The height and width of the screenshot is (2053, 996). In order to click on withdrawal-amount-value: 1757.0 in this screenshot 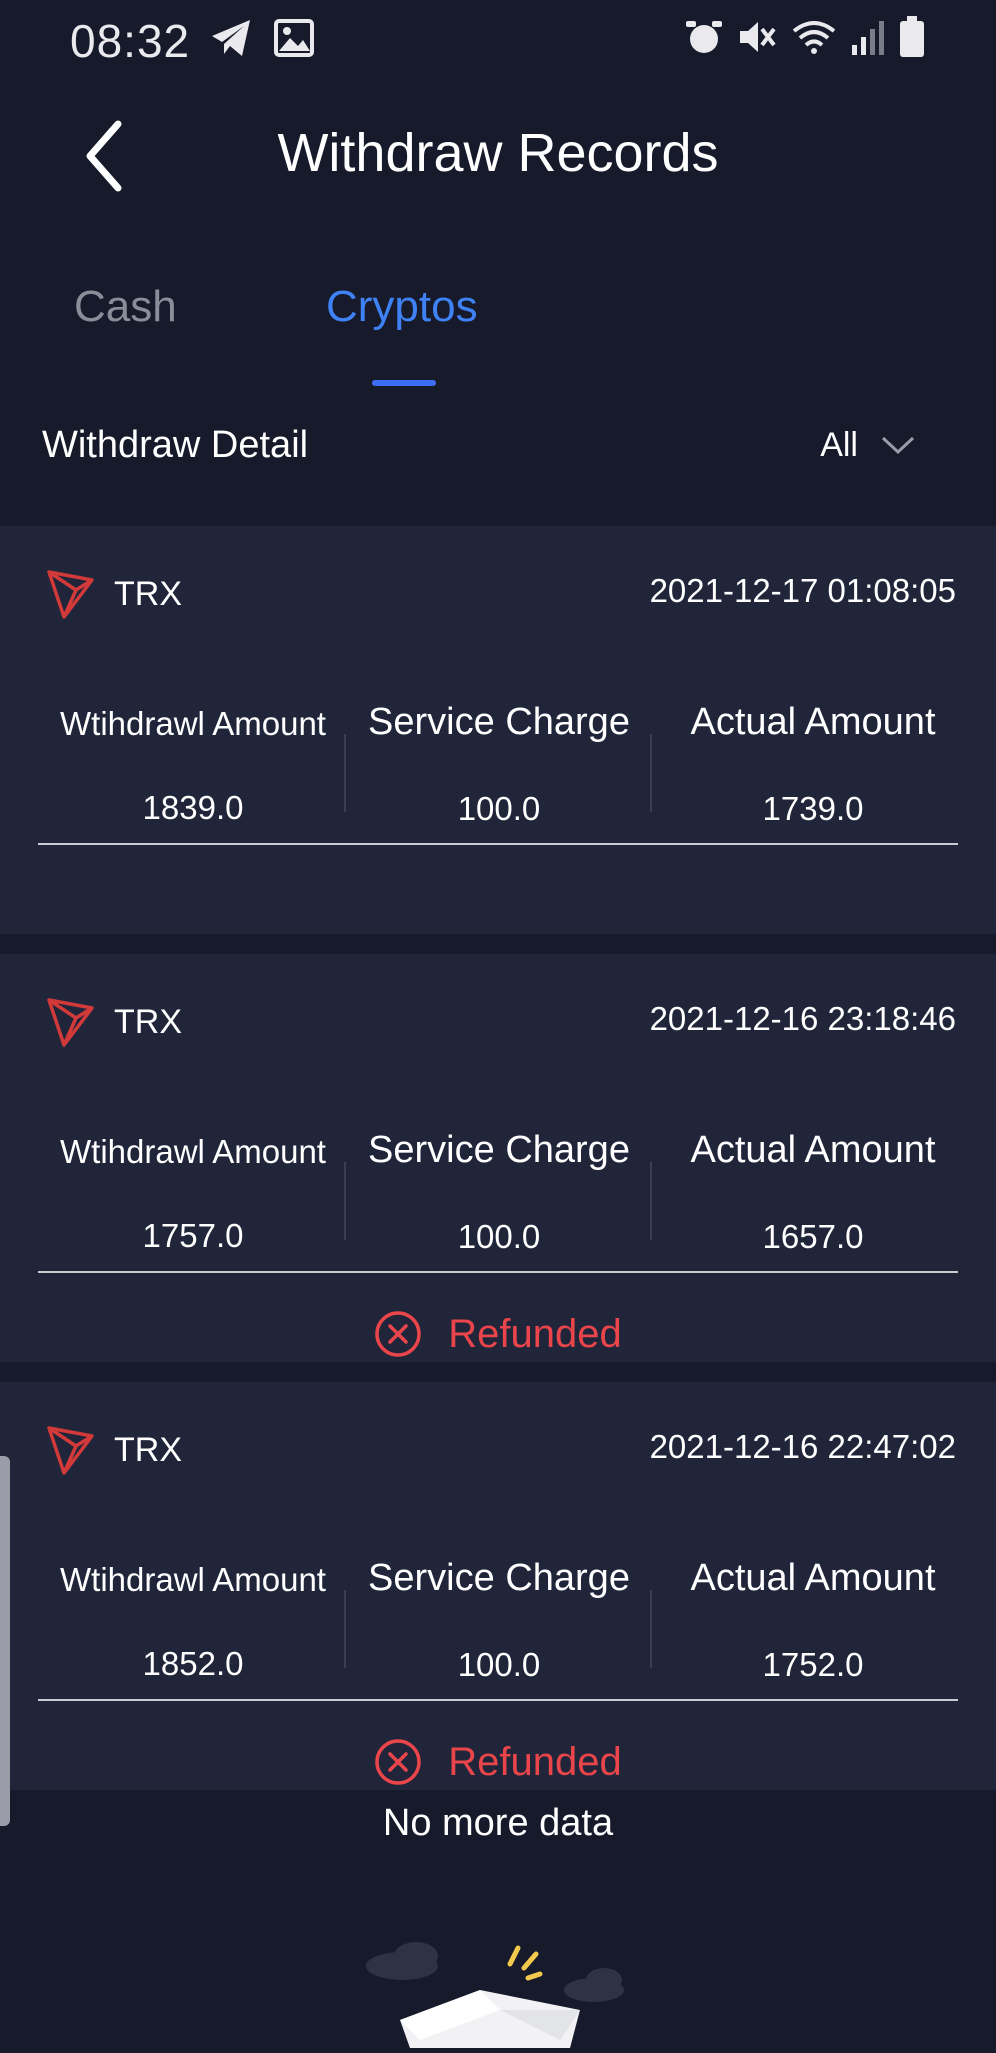, I will do `click(193, 1235)`.